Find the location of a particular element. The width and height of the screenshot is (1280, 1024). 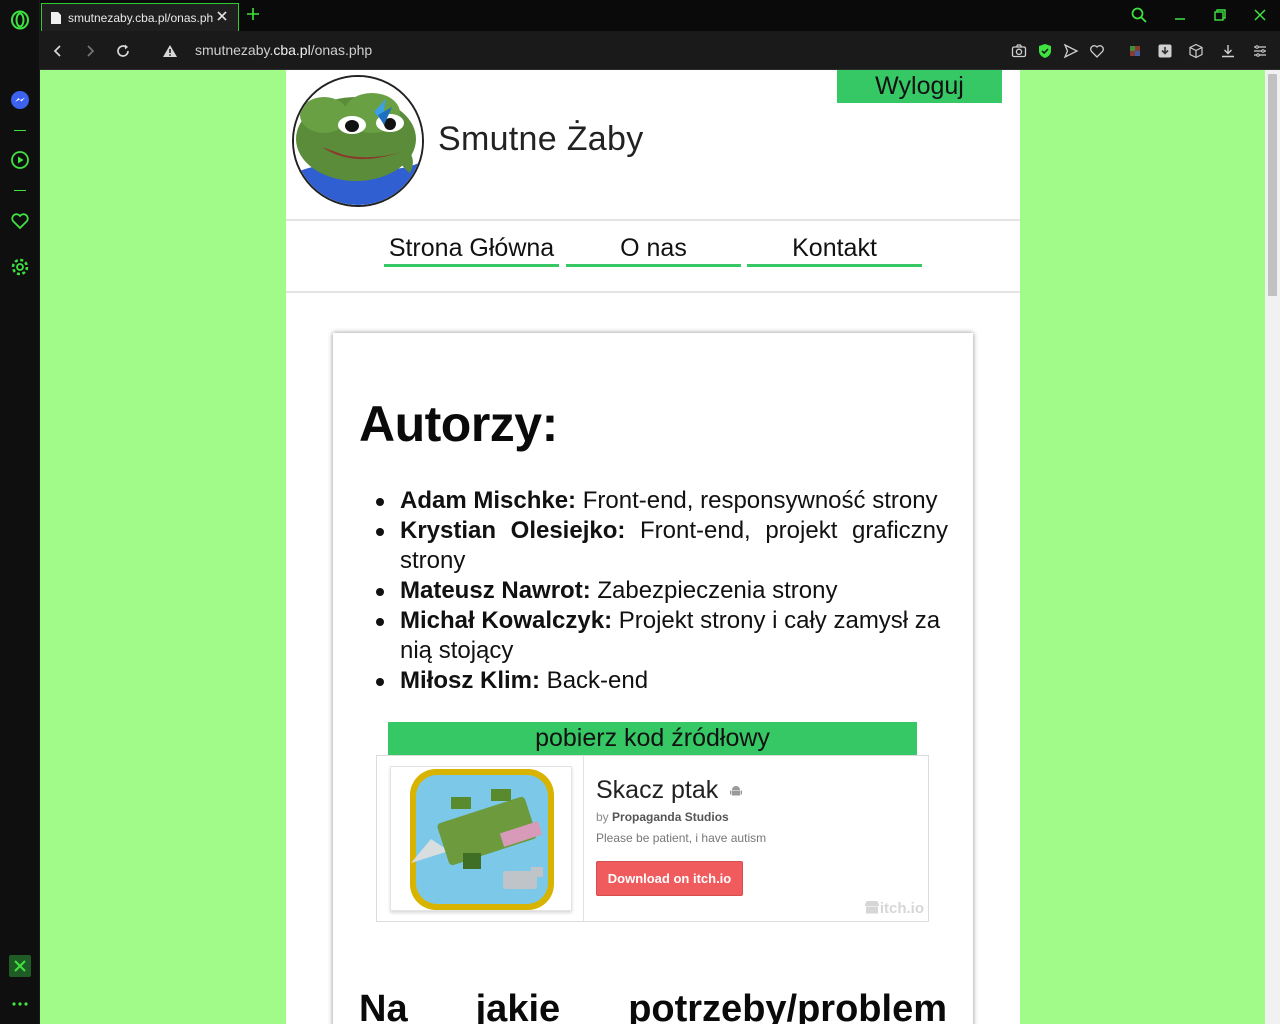

download-itch-button: Download on itch.io is located at coordinates (669, 878).